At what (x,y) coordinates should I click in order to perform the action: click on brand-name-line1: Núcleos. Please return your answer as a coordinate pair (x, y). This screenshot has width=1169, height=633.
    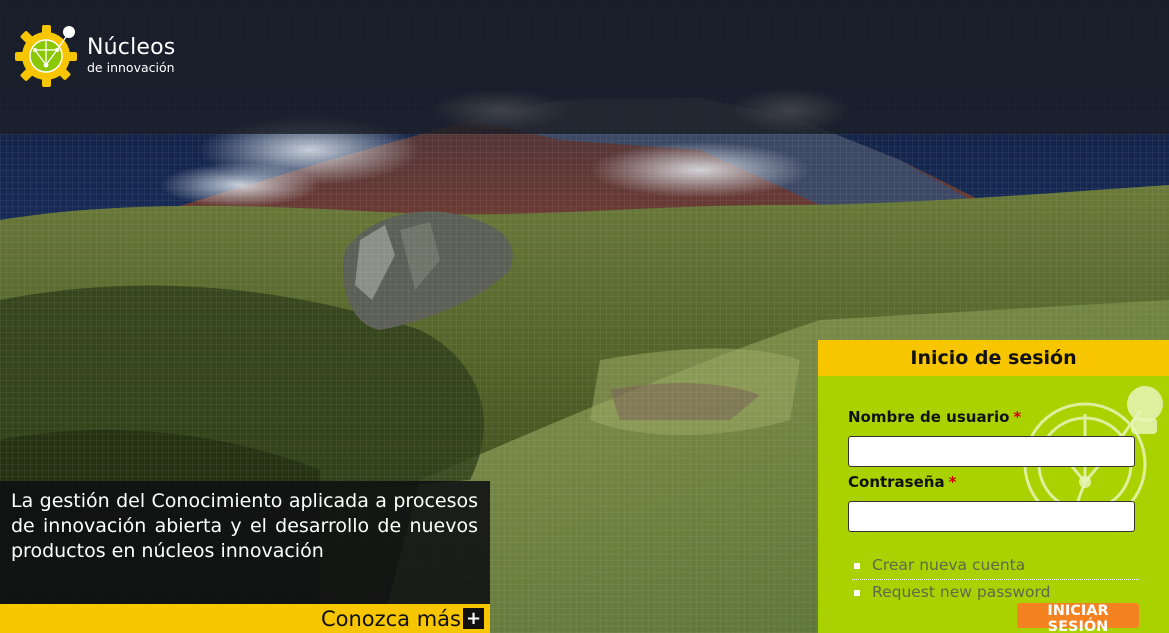
    Looking at the image, I should click on (131, 47).